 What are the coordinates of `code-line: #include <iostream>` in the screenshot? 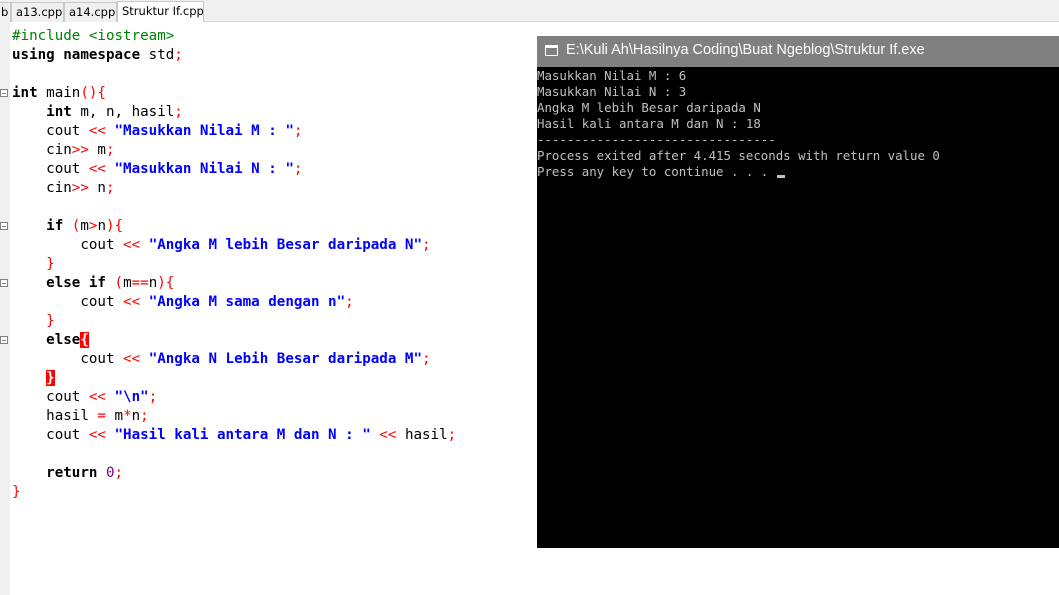 It's located at (93, 36).